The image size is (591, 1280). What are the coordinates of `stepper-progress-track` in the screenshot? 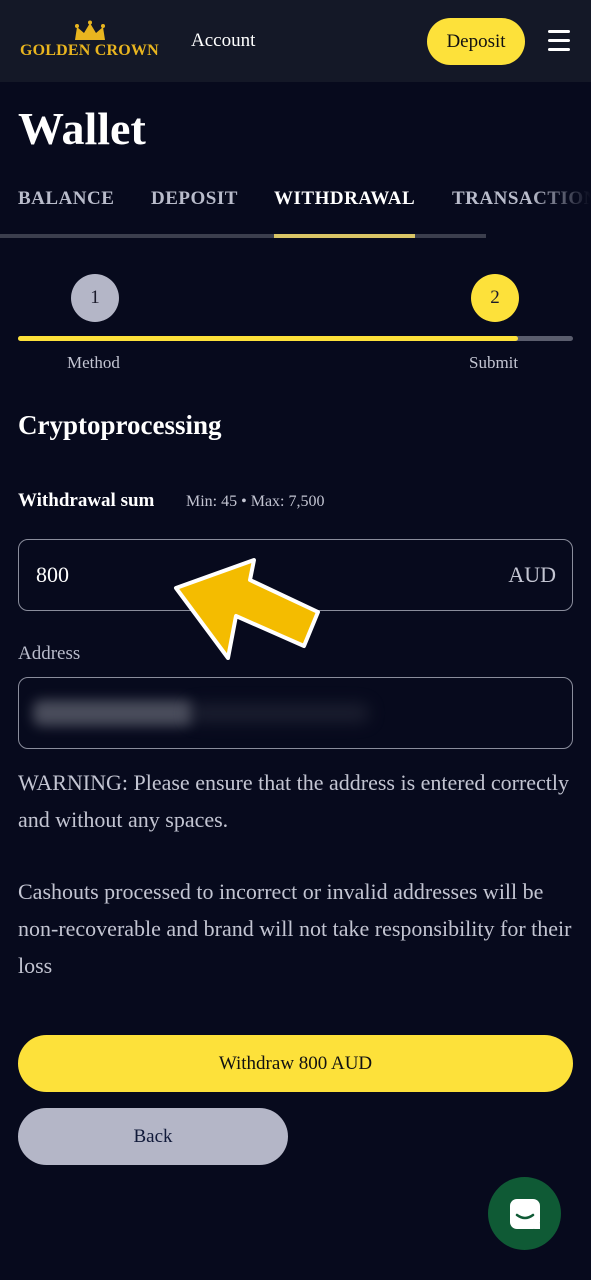 It's located at (295, 338).